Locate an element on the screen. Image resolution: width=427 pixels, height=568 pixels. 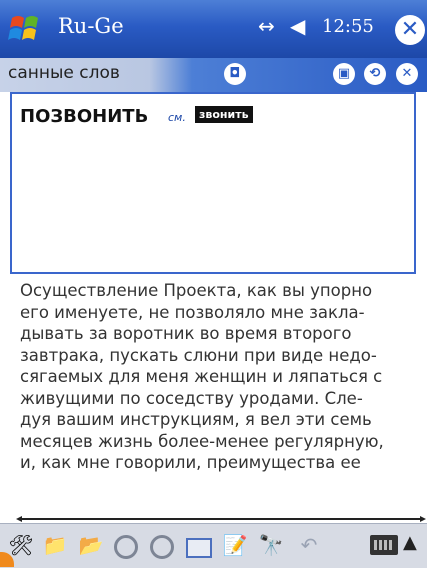
volume-icon: ◀ is located at coordinates (297, 26).